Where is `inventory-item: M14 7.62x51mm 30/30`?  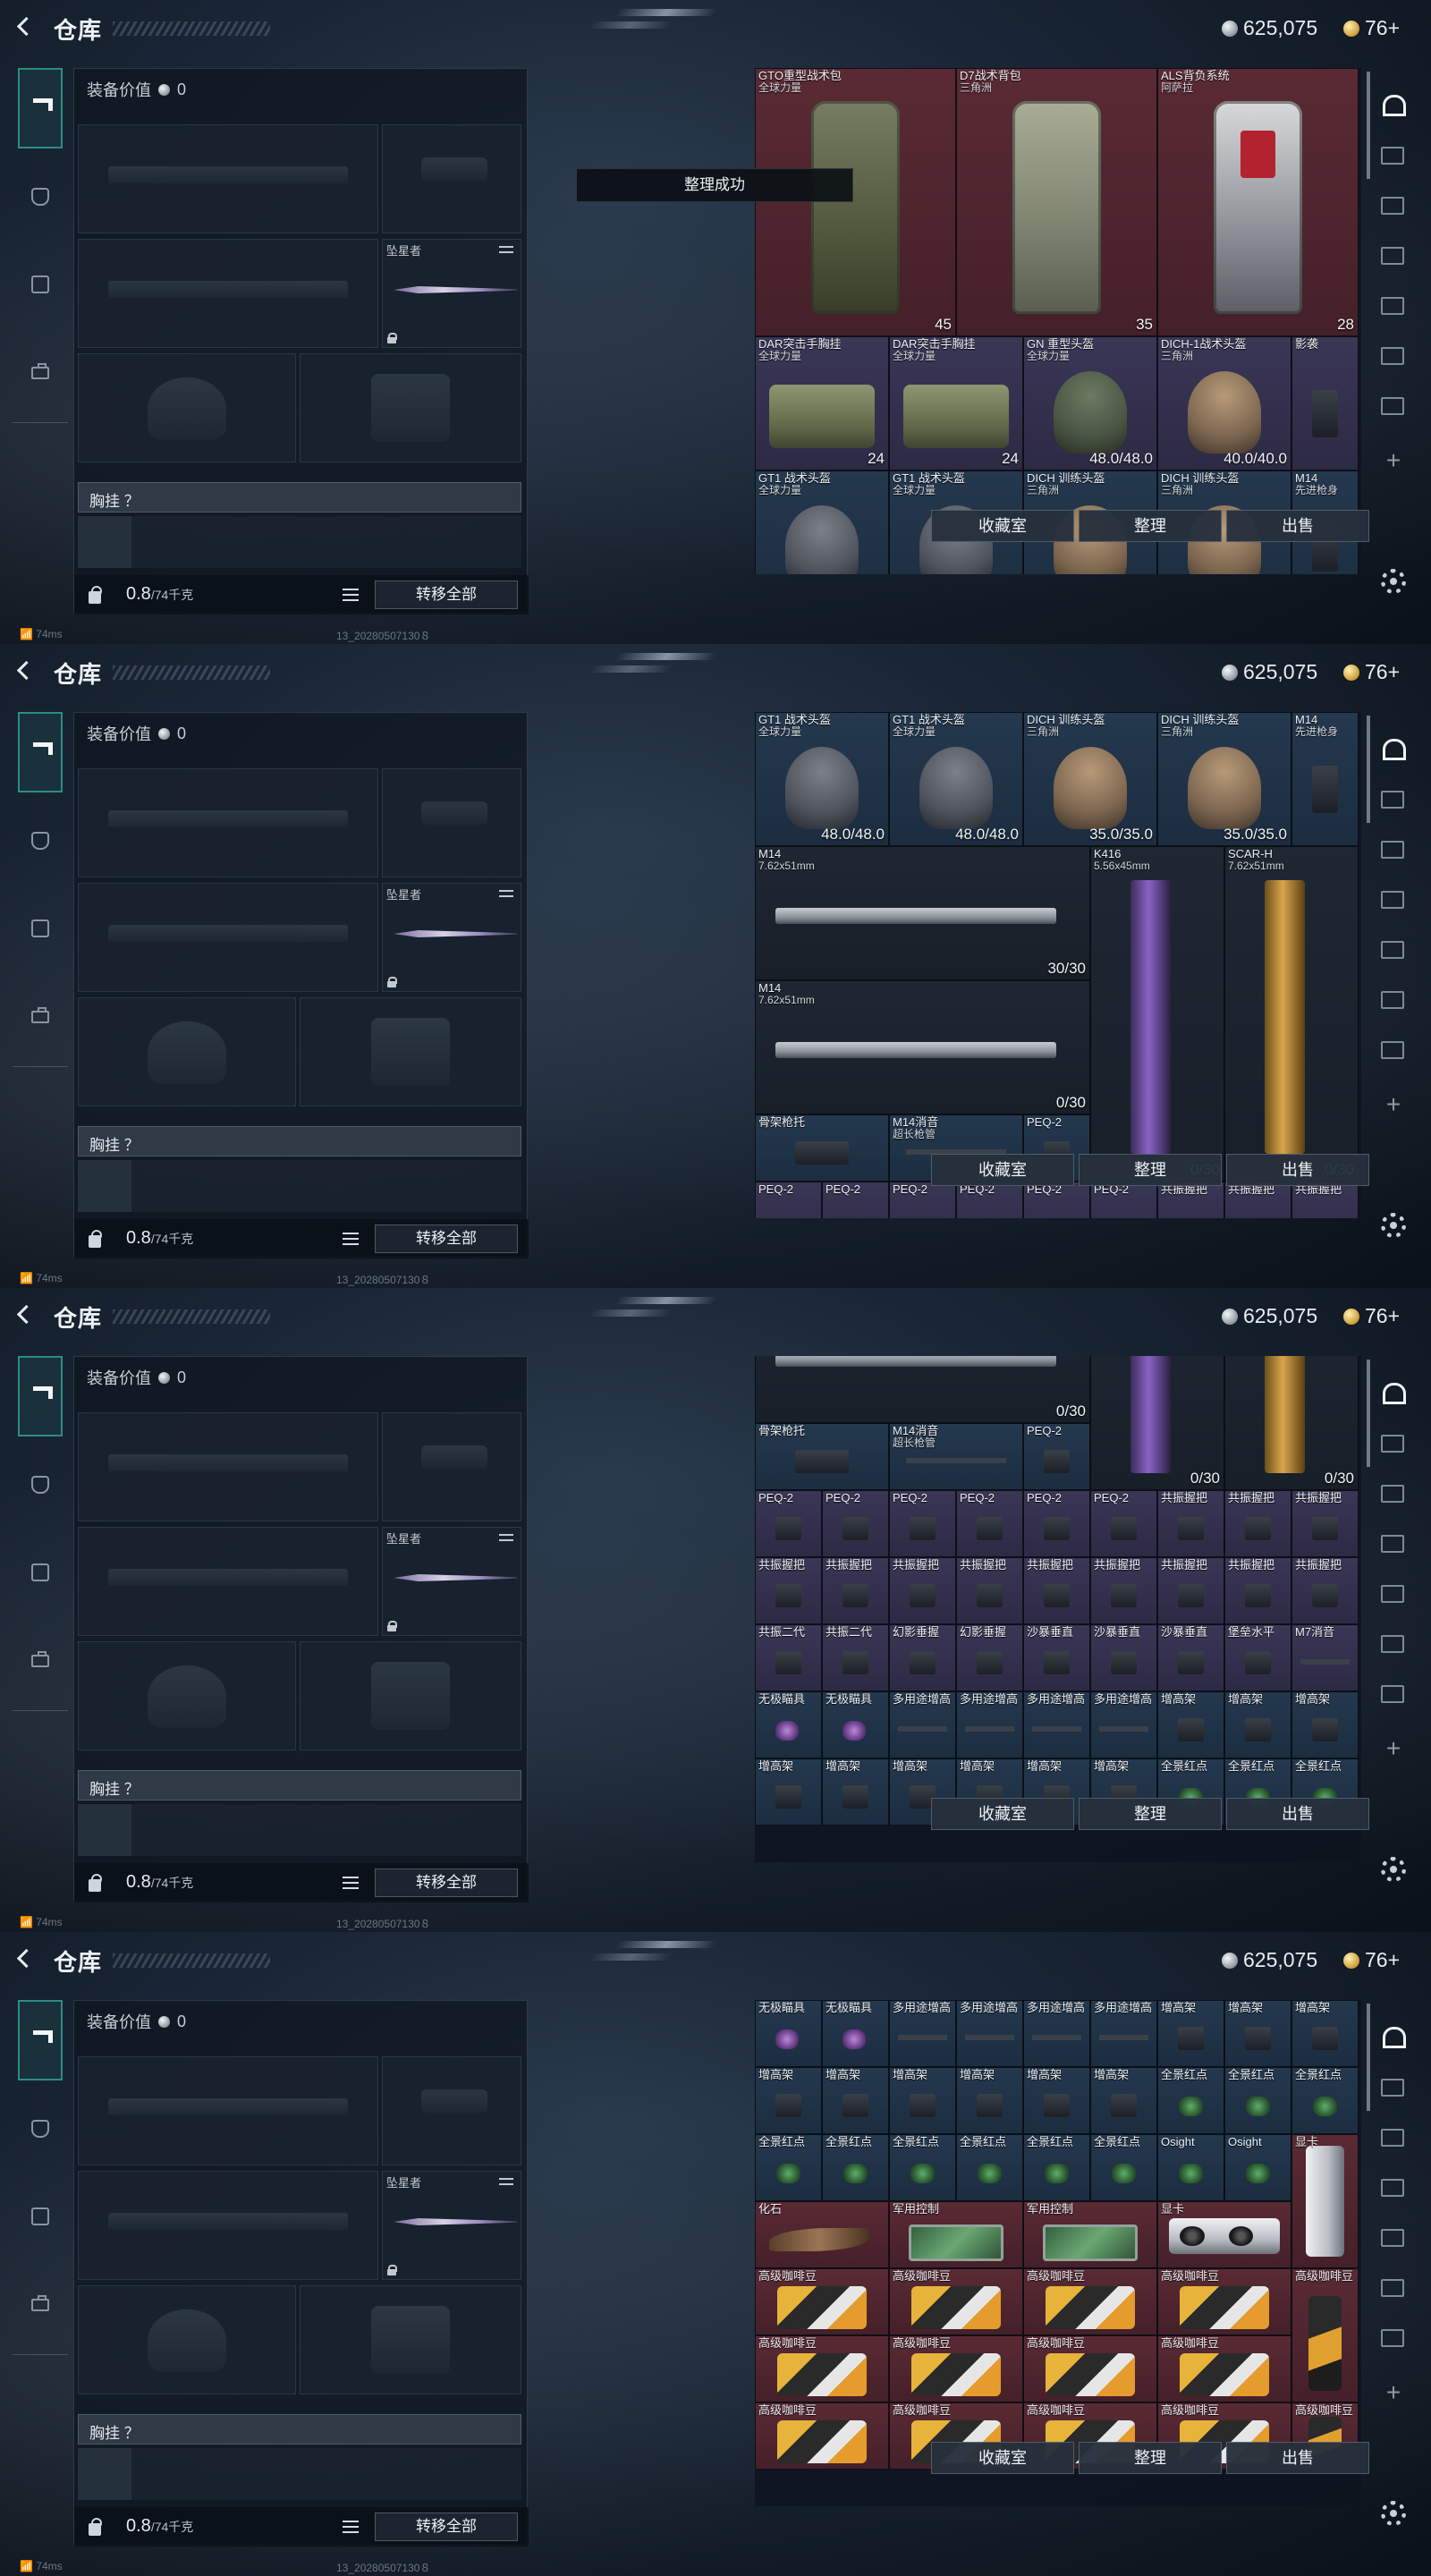 inventory-item: M14 7.62x51mm 30/30 is located at coordinates (923, 913).